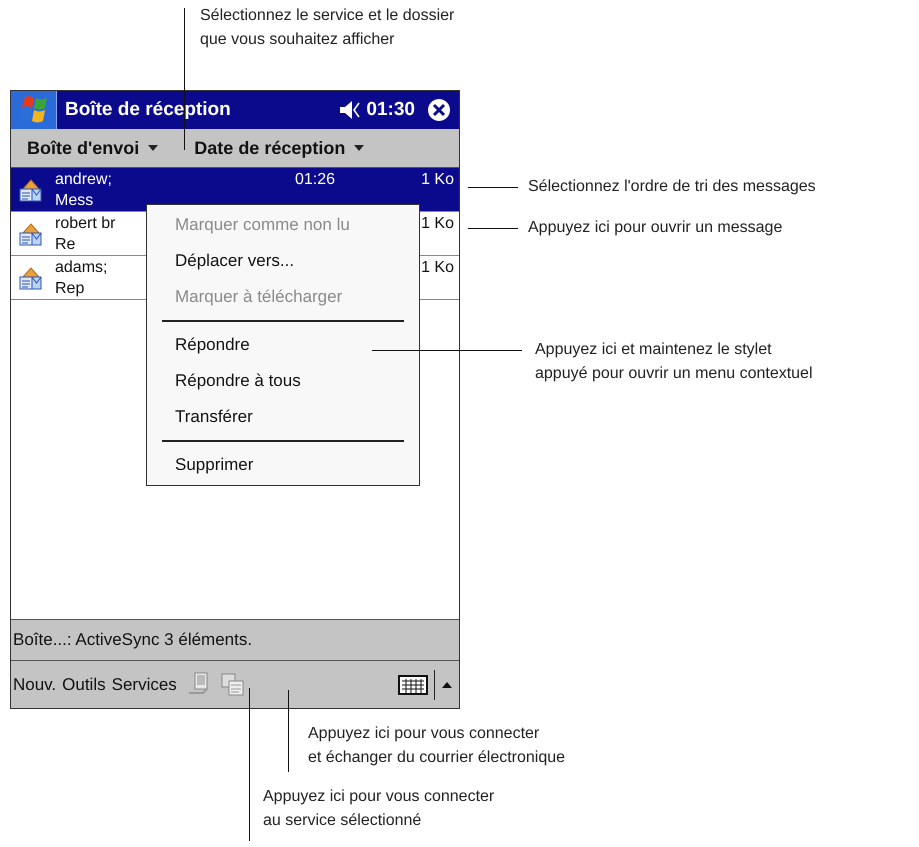 This screenshot has height=847, width=919. What do you see at coordinates (283, 381) in the screenshot?
I see `context-menu-item: Répondre à tous` at bounding box center [283, 381].